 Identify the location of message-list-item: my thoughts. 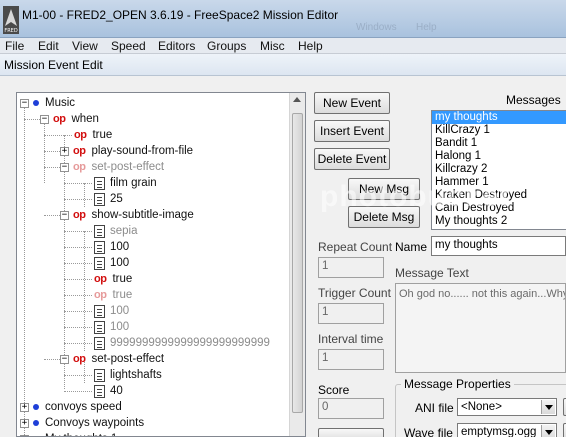
(499, 117).